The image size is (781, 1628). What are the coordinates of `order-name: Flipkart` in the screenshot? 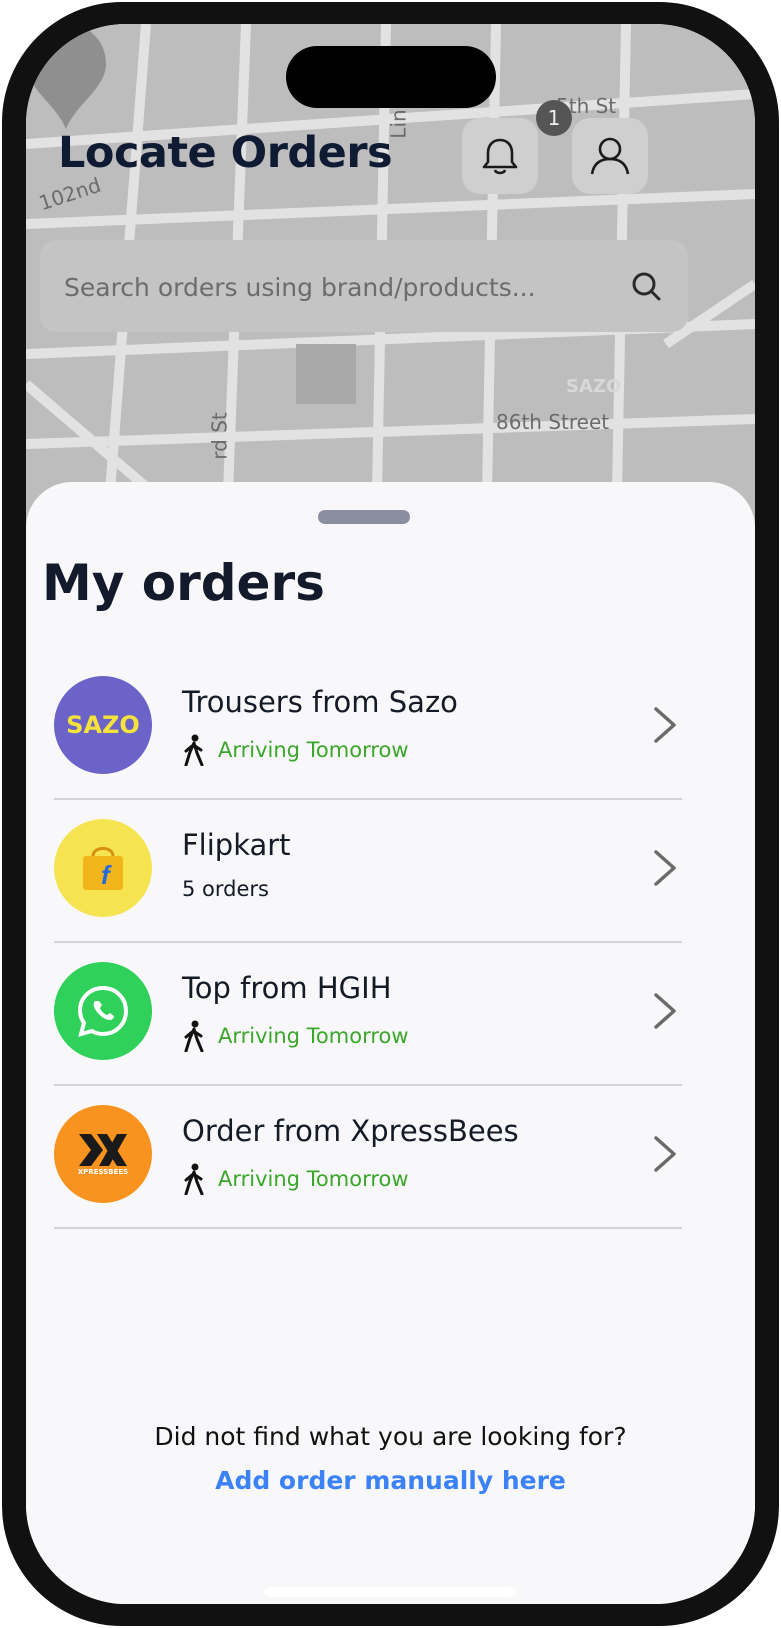 It's located at (236, 845).